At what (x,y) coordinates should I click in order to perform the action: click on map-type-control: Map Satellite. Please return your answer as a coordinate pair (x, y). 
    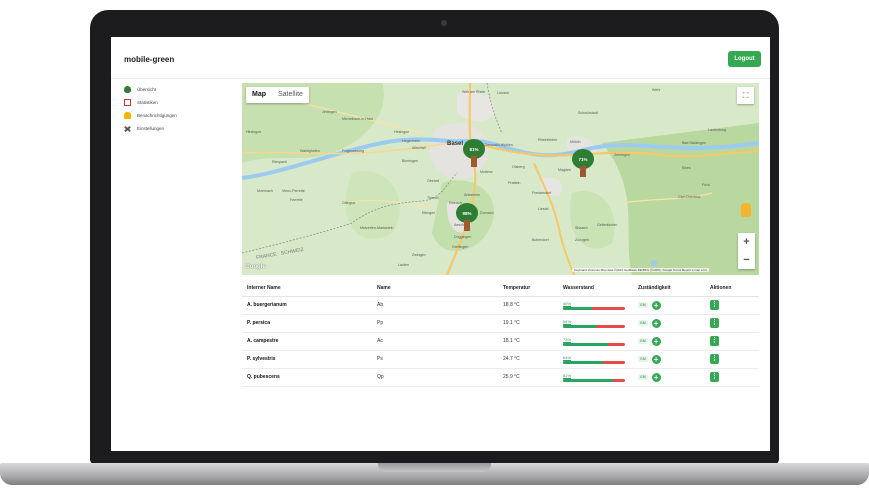
    Looking at the image, I should click on (277, 95).